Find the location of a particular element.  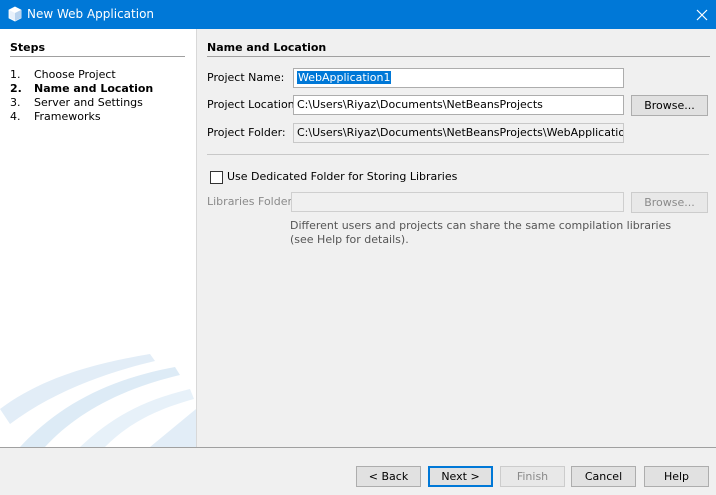

wizard-decoration-graphic is located at coordinates (98, 400).